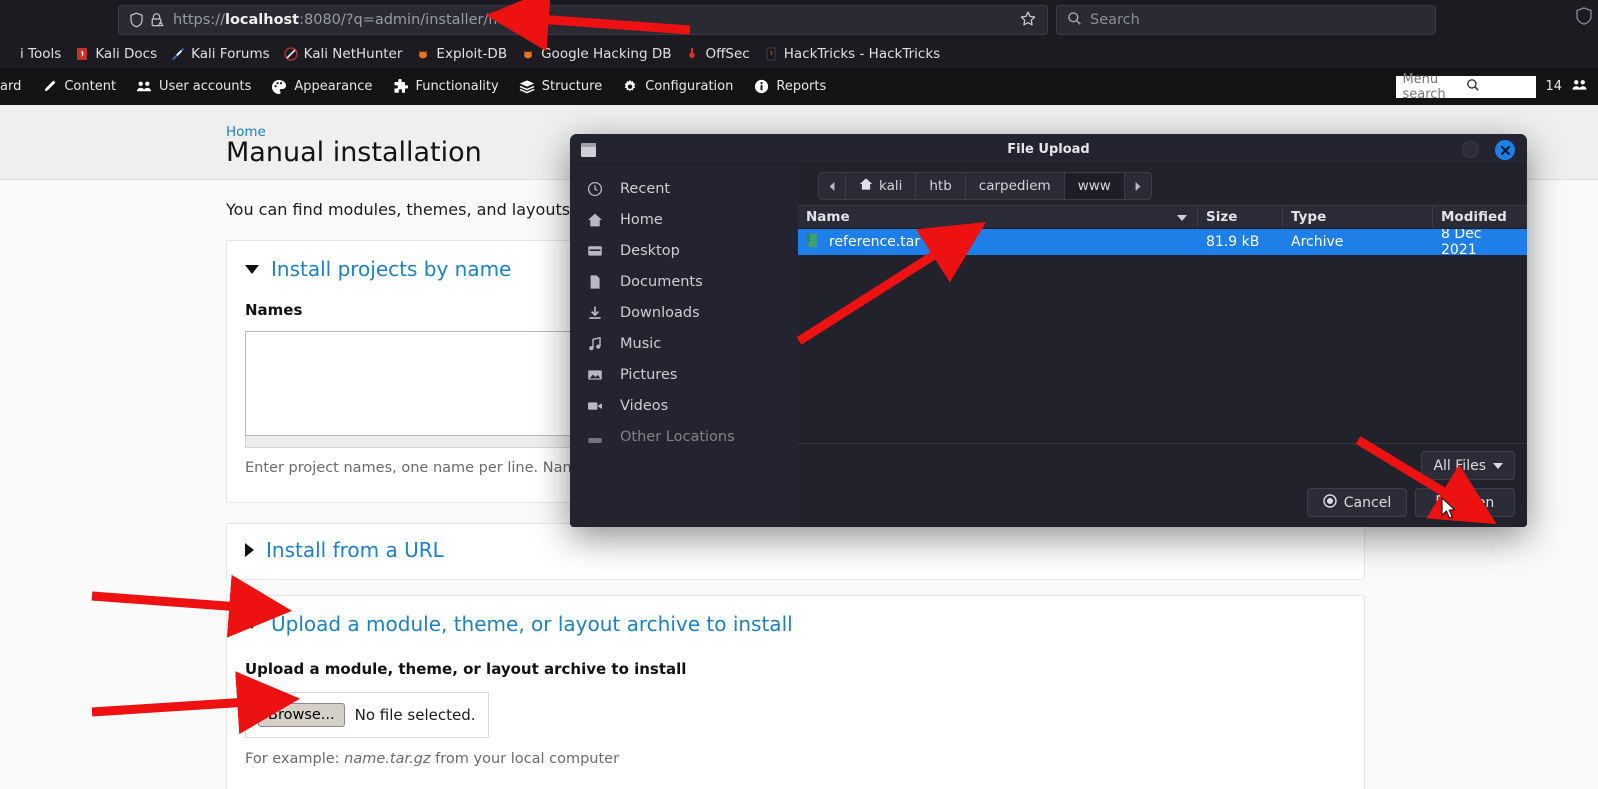 Image resolution: width=1598 pixels, height=789 pixels. I want to click on path-segment-label: www, so click(1094, 186).